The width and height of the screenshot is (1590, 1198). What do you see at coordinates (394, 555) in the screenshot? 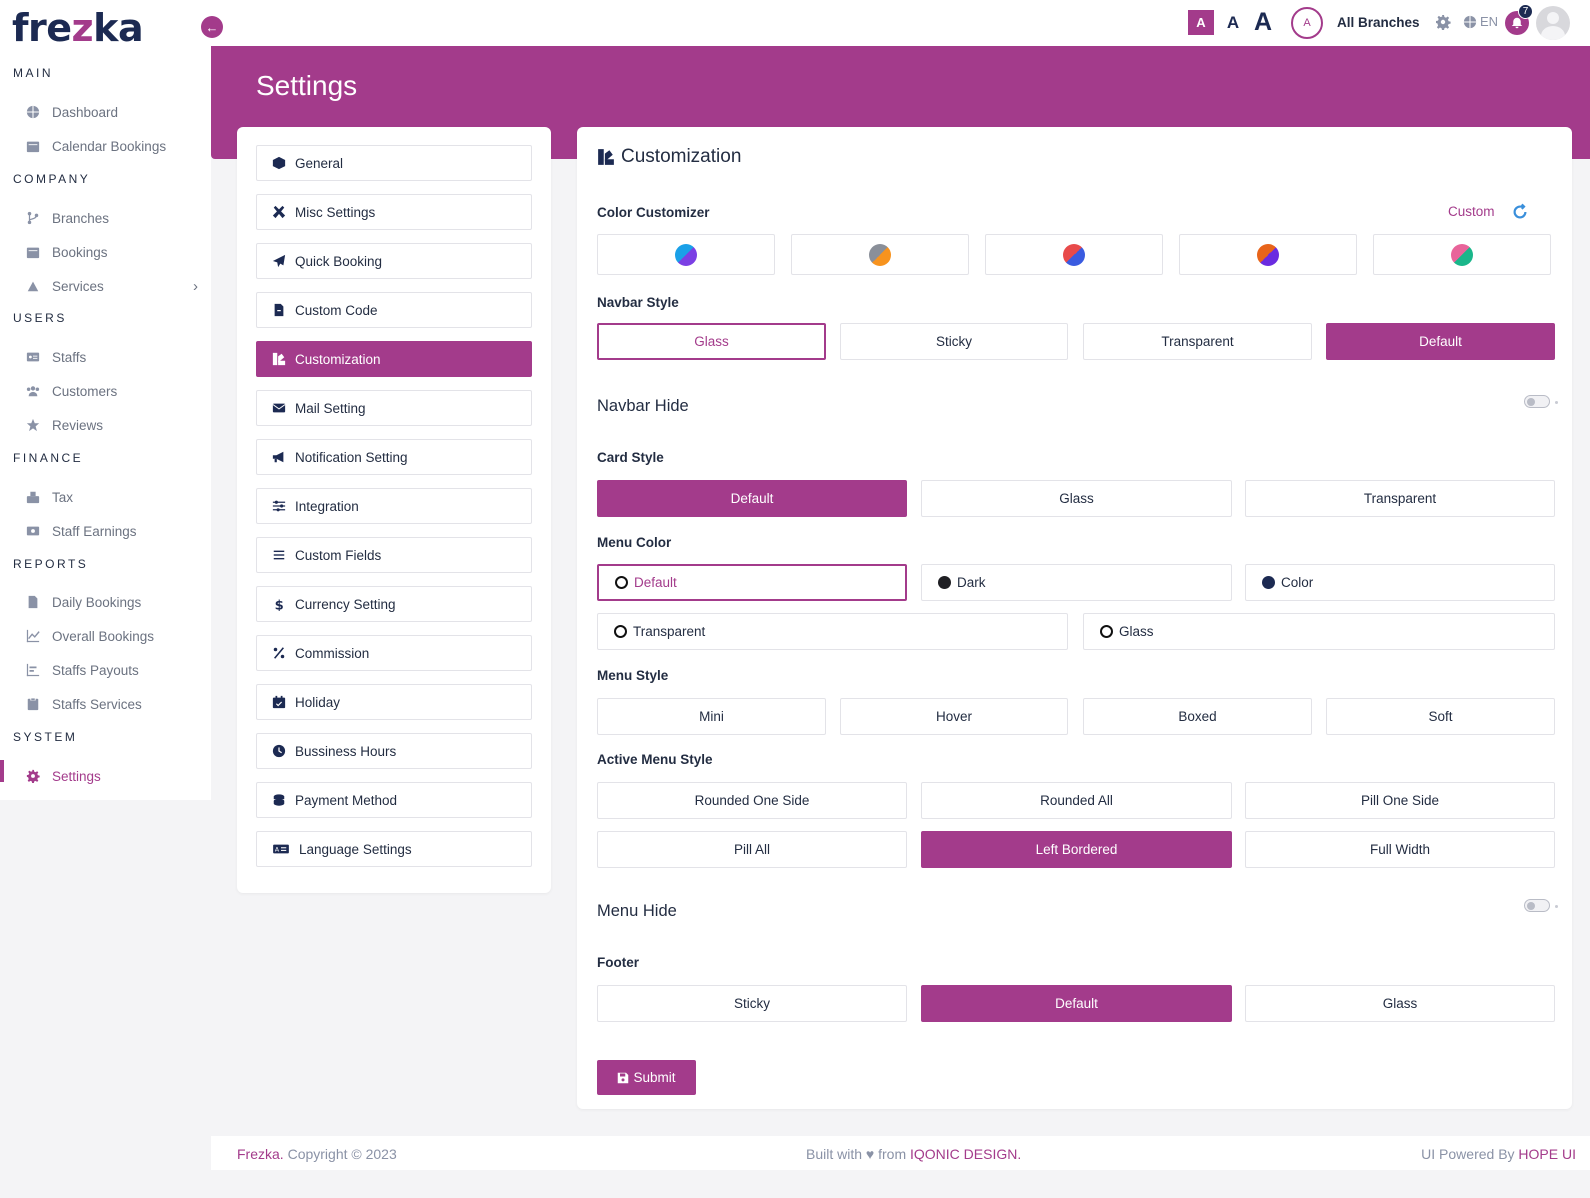
I see `settings-menu-custom-fields: Custom Fields` at bounding box center [394, 555].